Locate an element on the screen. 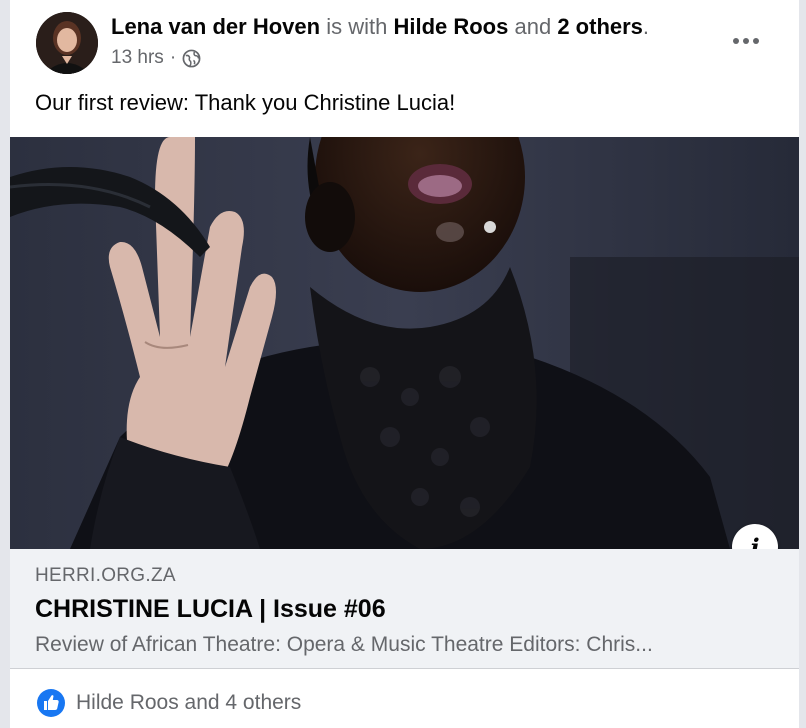 This screenshot has height=728, width=806. others-link: 2 others is located at coordinates (600, 26).